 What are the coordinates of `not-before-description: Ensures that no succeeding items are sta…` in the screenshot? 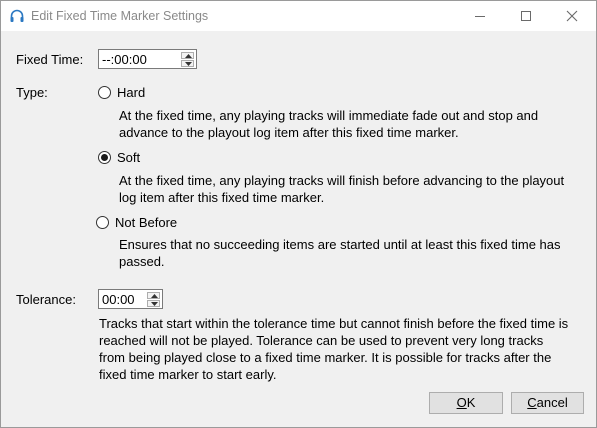 It's located at (340, 253).